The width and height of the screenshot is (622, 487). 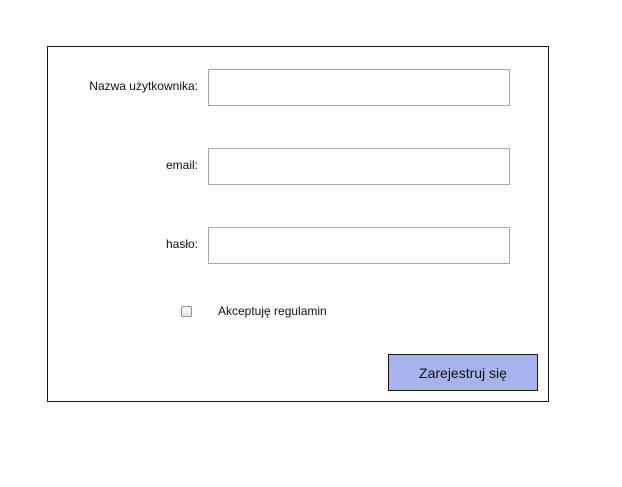 I want to click on username-input, so click(x=359, y=87).